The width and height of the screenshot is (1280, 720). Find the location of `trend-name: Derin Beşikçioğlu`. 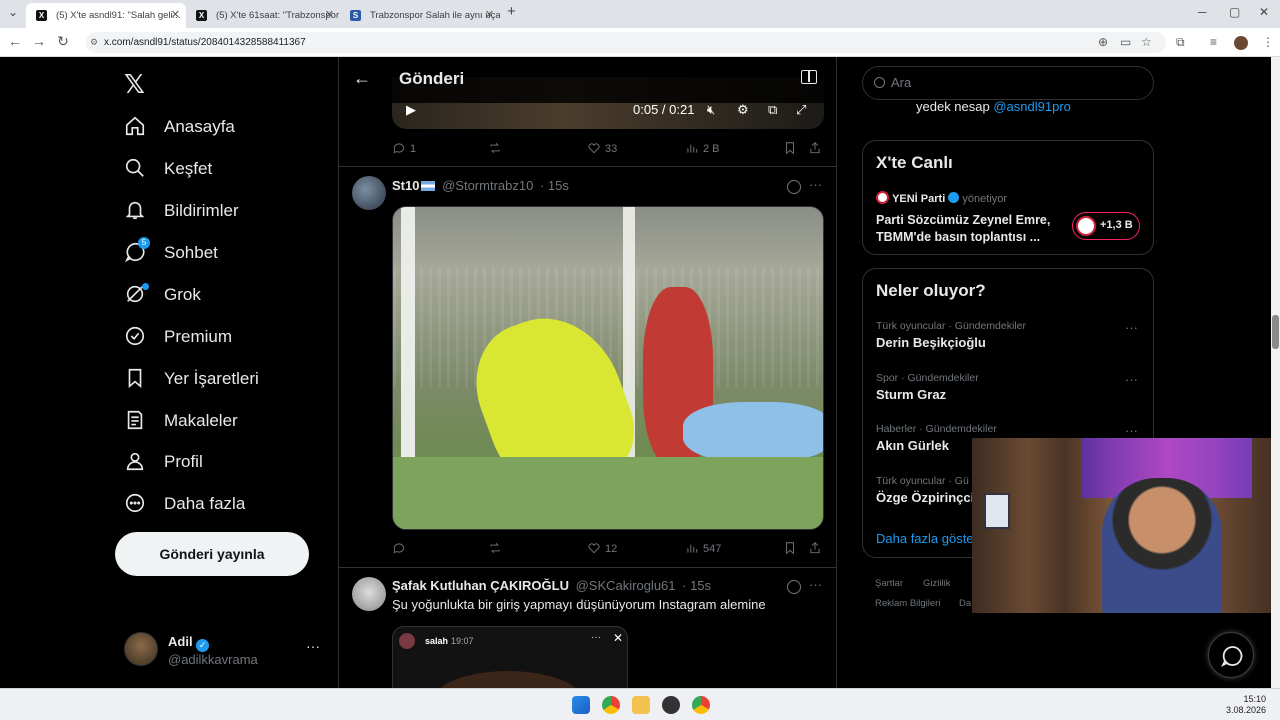

trend-name: Derin Beşikçioğlu is located at coordinates (931, 342).